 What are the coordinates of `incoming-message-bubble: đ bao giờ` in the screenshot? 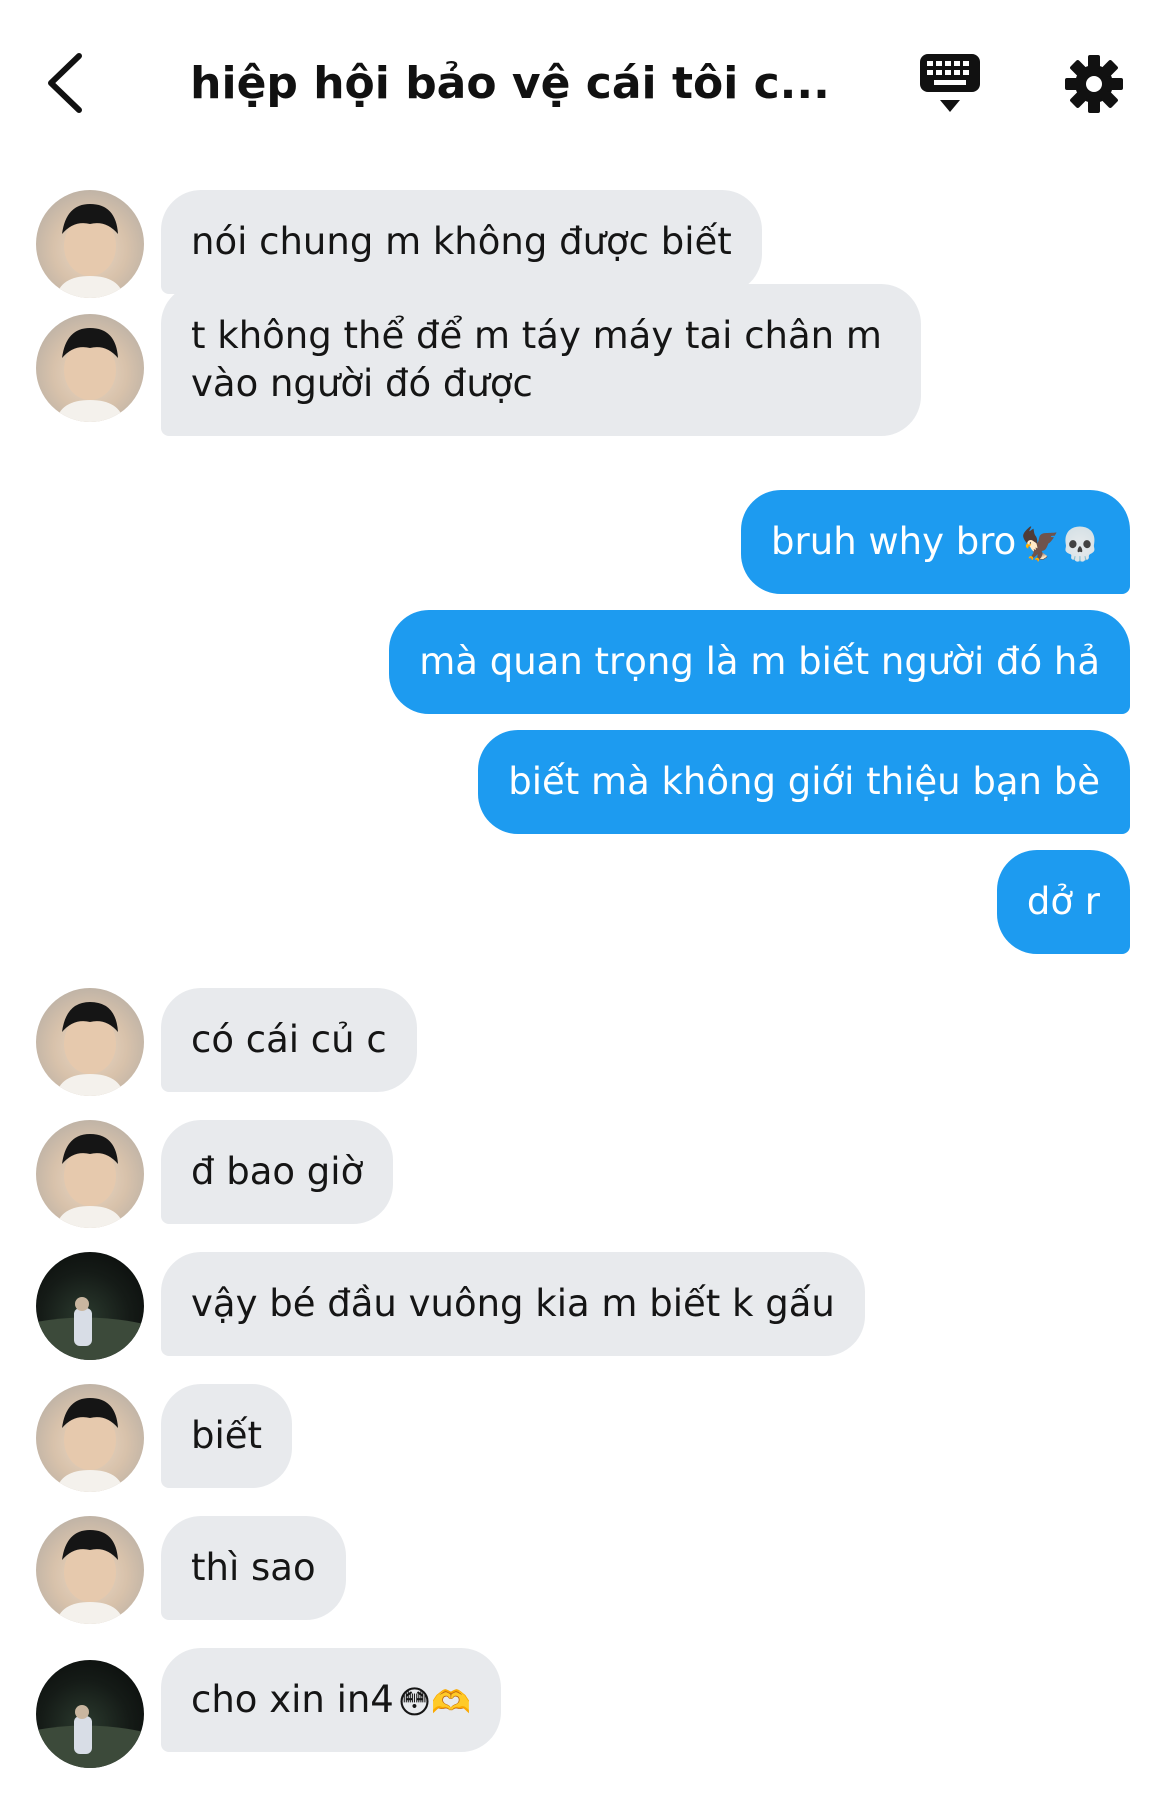 It's located at (277, 1172).